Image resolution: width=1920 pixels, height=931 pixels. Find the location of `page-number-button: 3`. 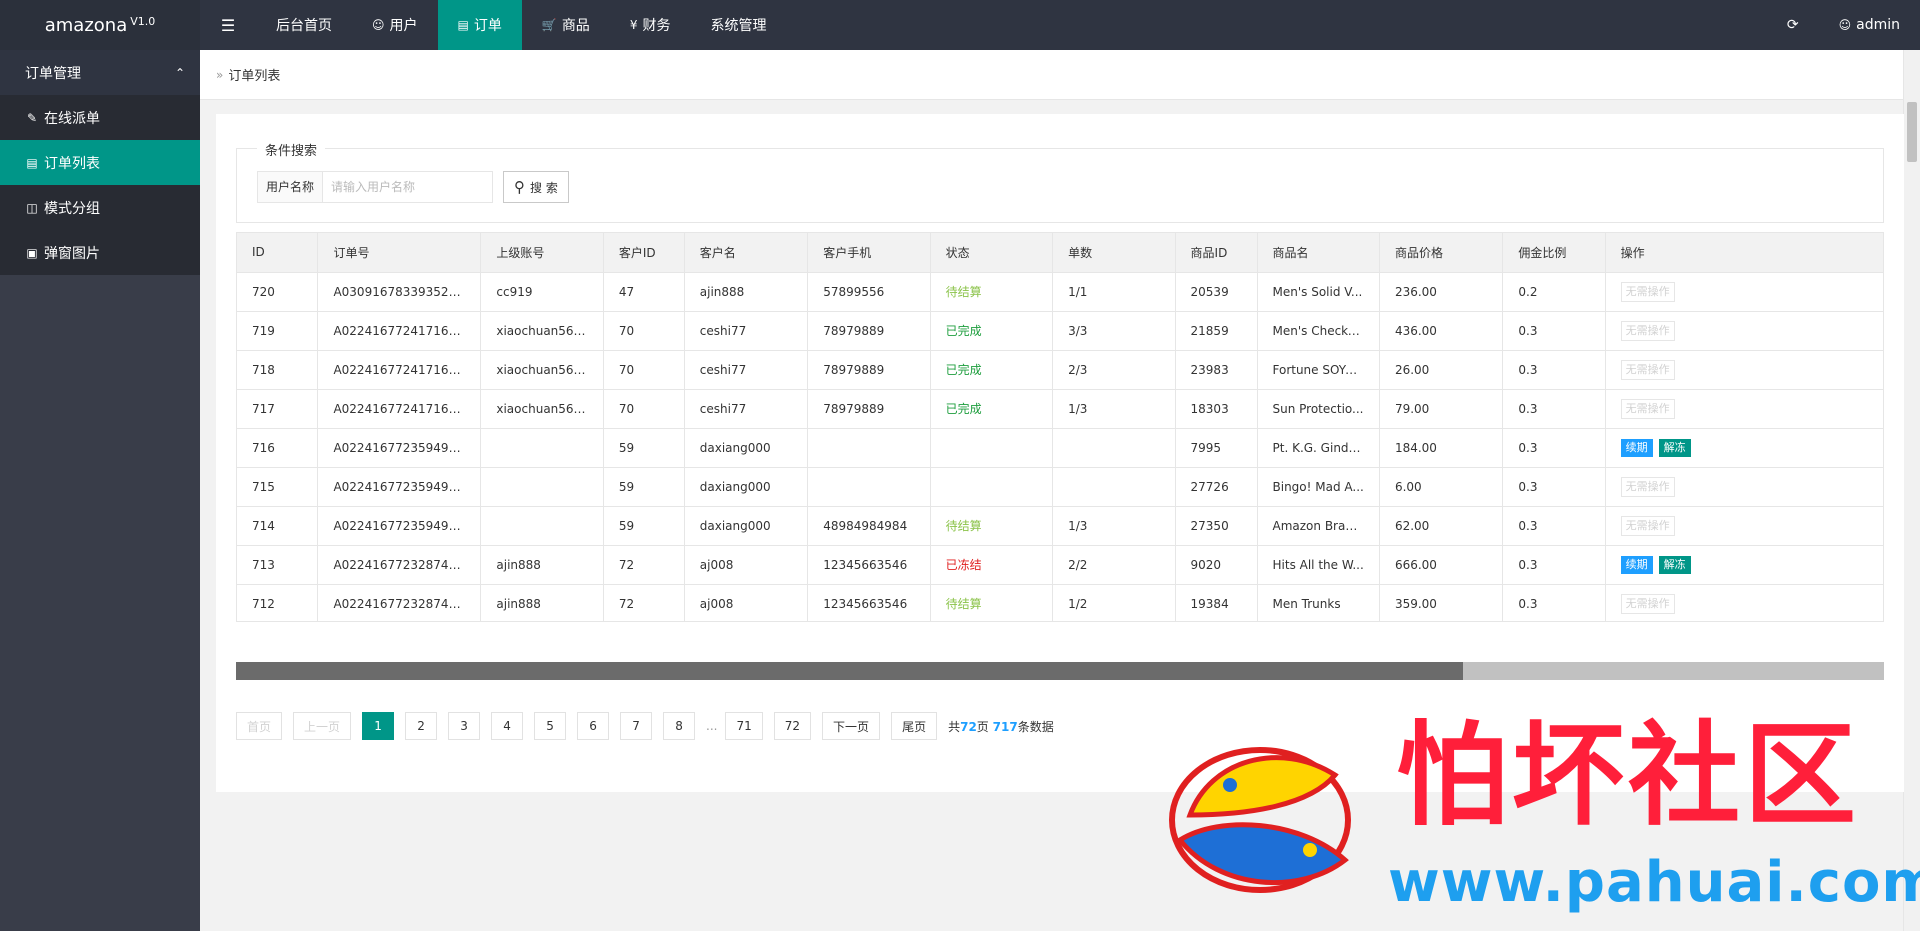

page-number-button: 3 is located at coordinates (464, 726).